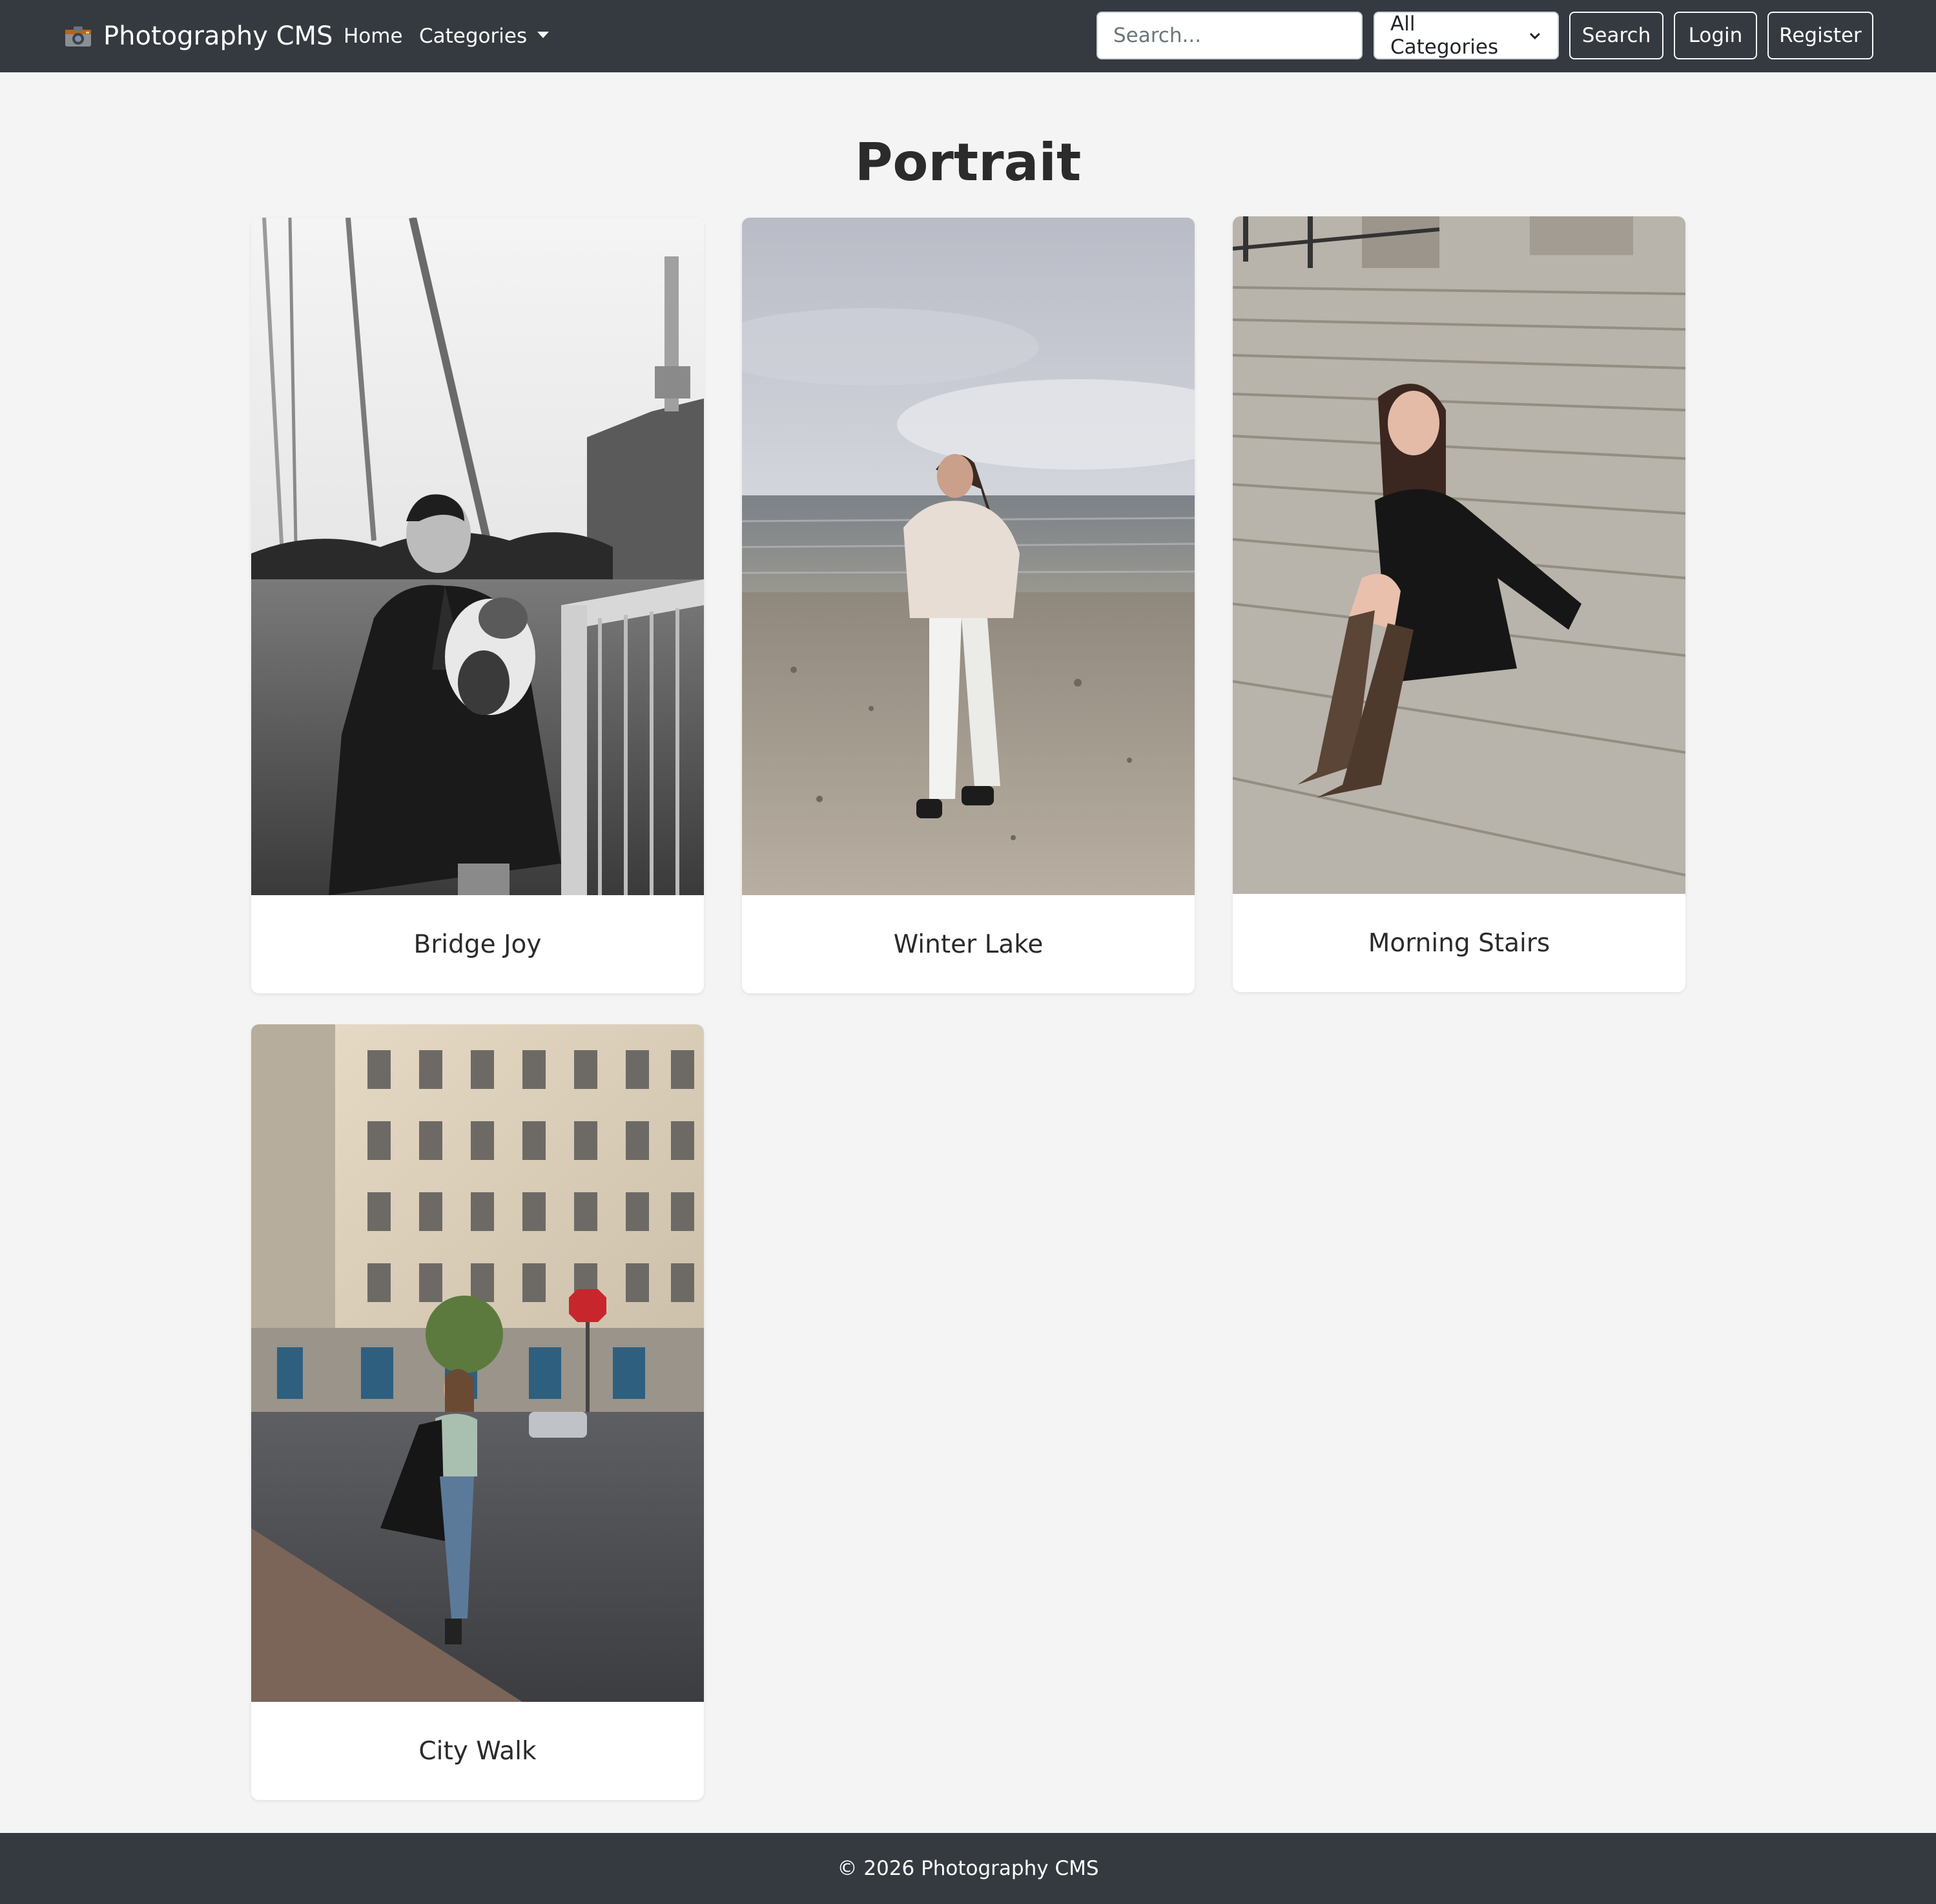  Describe the element at coordinates (968, 162) in the screenshot. I see `page-title: Portrait` at that location.